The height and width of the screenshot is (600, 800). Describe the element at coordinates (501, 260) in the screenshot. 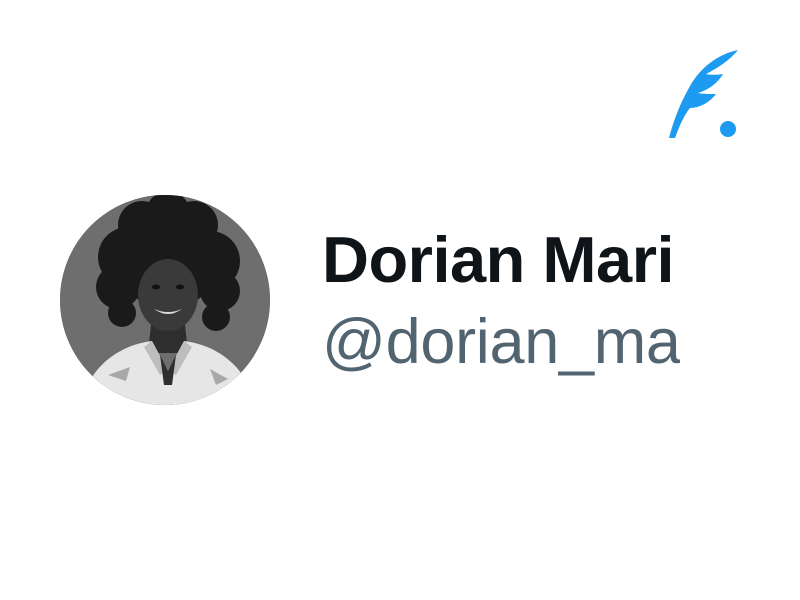

I see `display-name: Dorian Mari` at that location.